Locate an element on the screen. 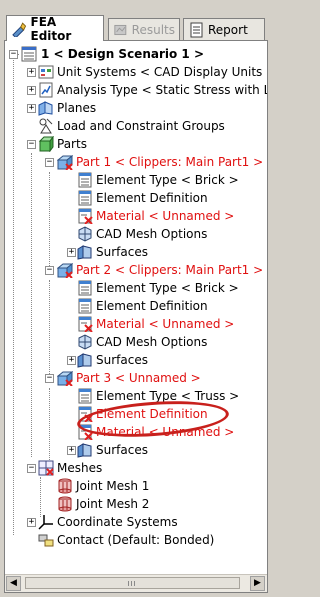  tree-item-meshes: − Meshes is located at coordinates (136, 468).